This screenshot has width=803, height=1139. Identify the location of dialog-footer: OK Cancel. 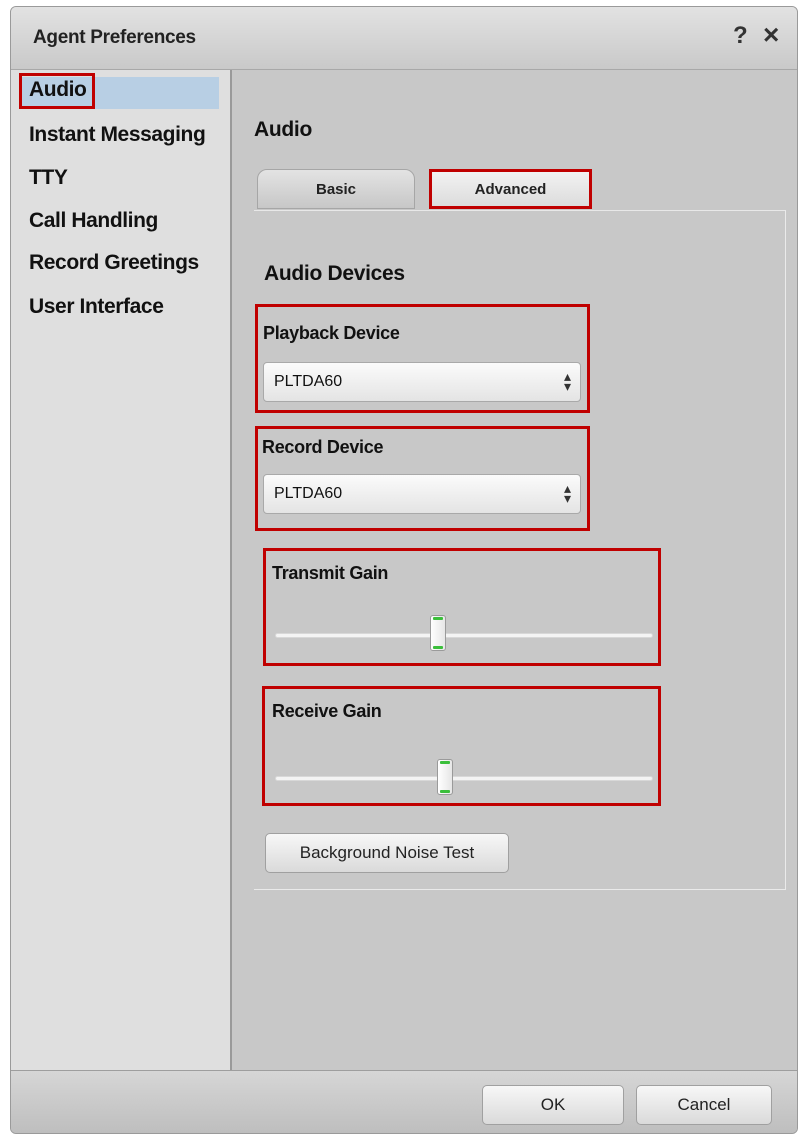
(404, 1101).